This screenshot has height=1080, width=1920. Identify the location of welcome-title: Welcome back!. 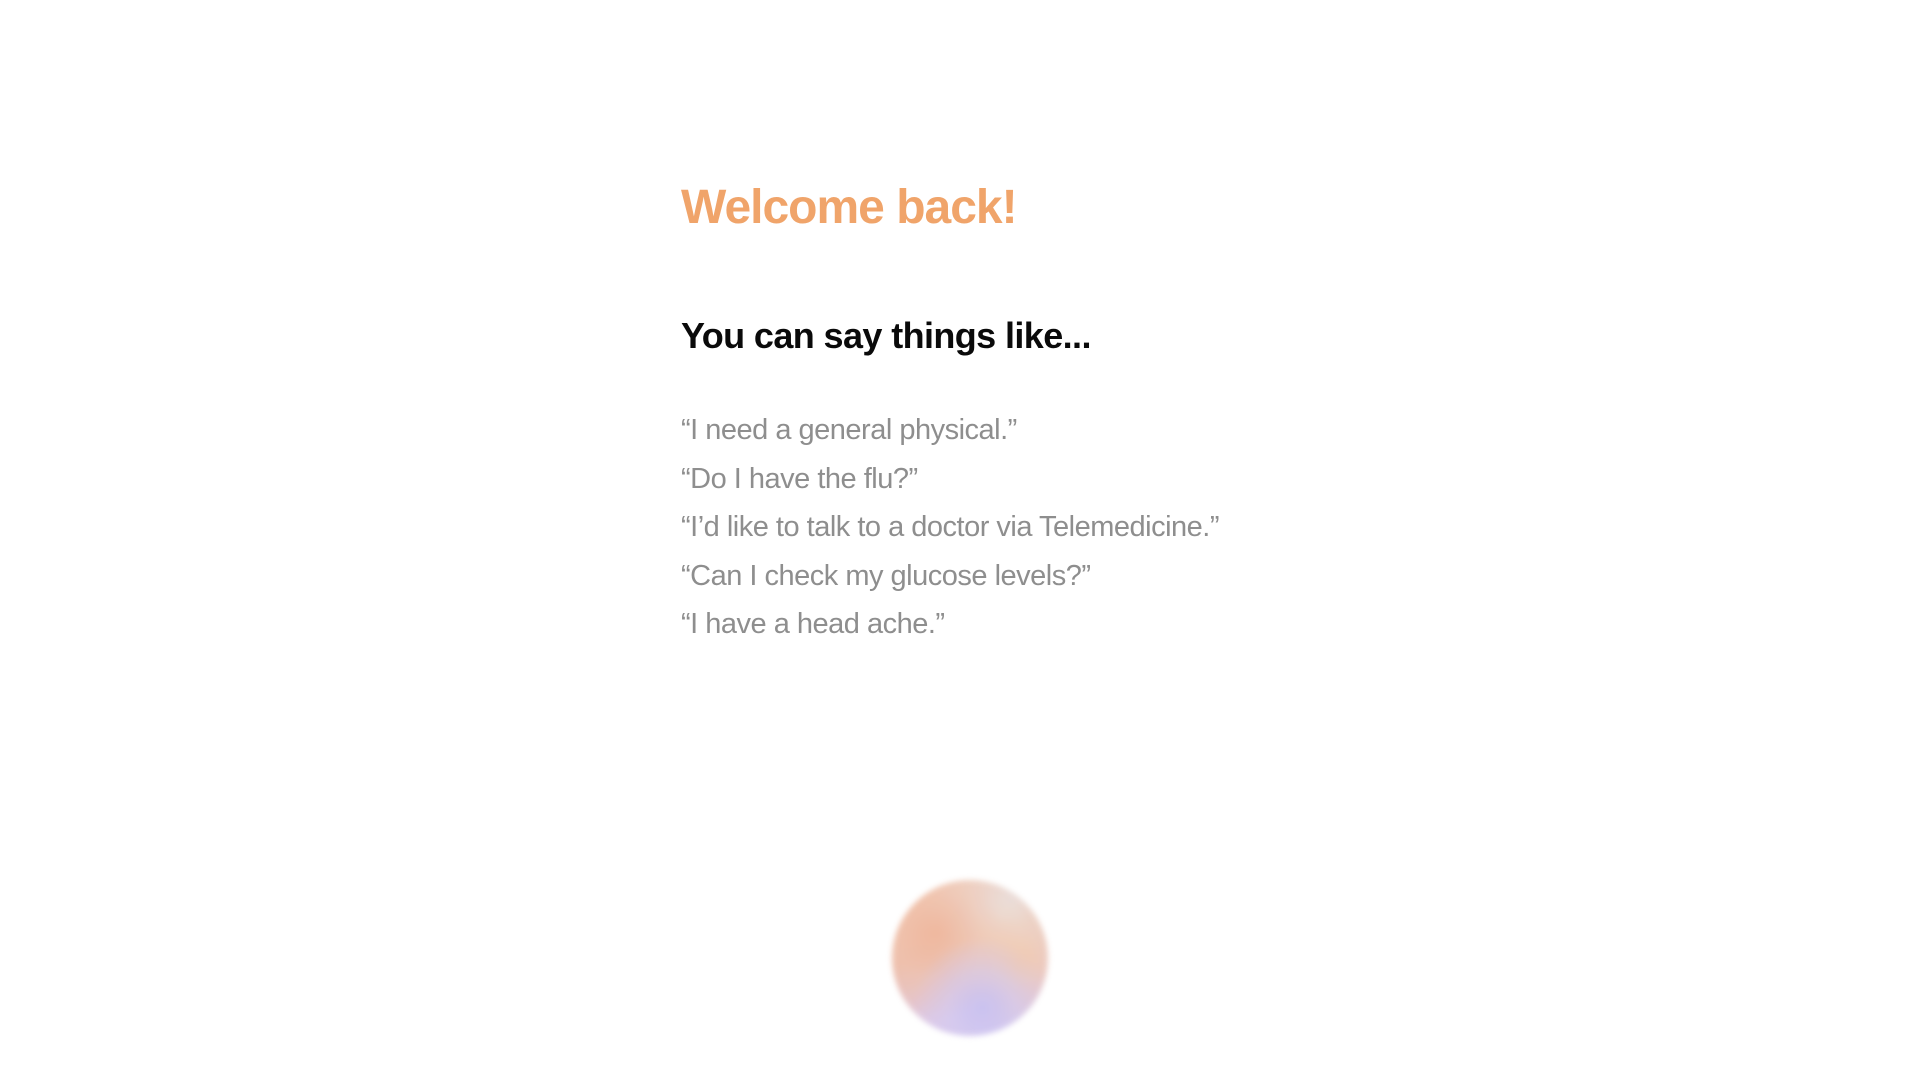
(849, 207).